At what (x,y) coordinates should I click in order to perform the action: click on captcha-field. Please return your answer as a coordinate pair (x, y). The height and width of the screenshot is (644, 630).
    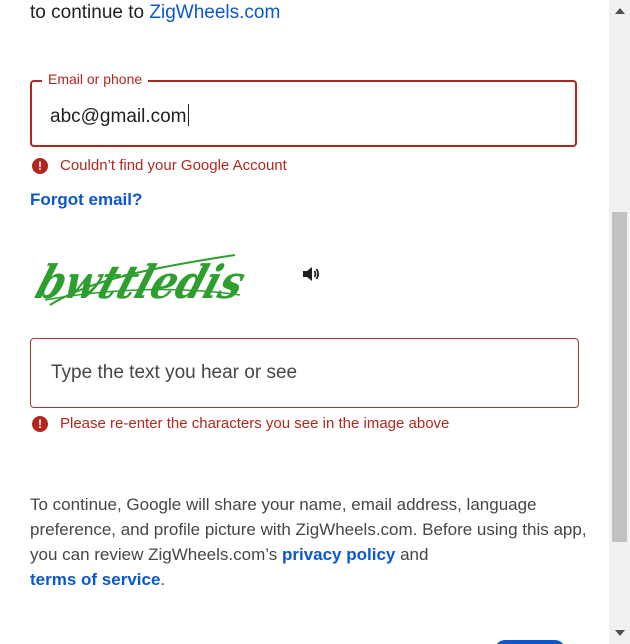
    Looking at the image, I should click on (304, 373).